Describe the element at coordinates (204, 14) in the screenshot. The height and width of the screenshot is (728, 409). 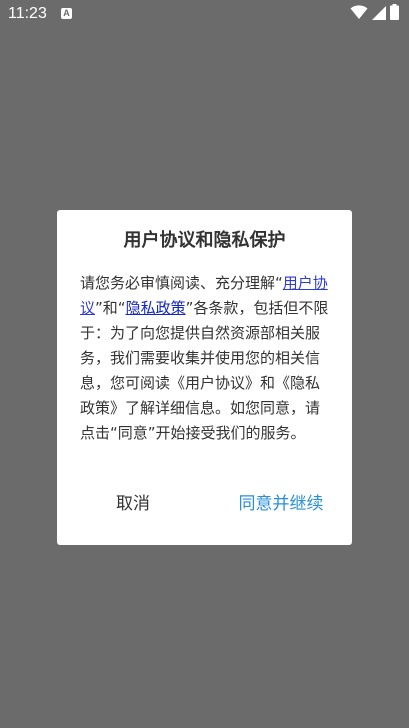
I see `status-bar: 11:23 A` at that location.